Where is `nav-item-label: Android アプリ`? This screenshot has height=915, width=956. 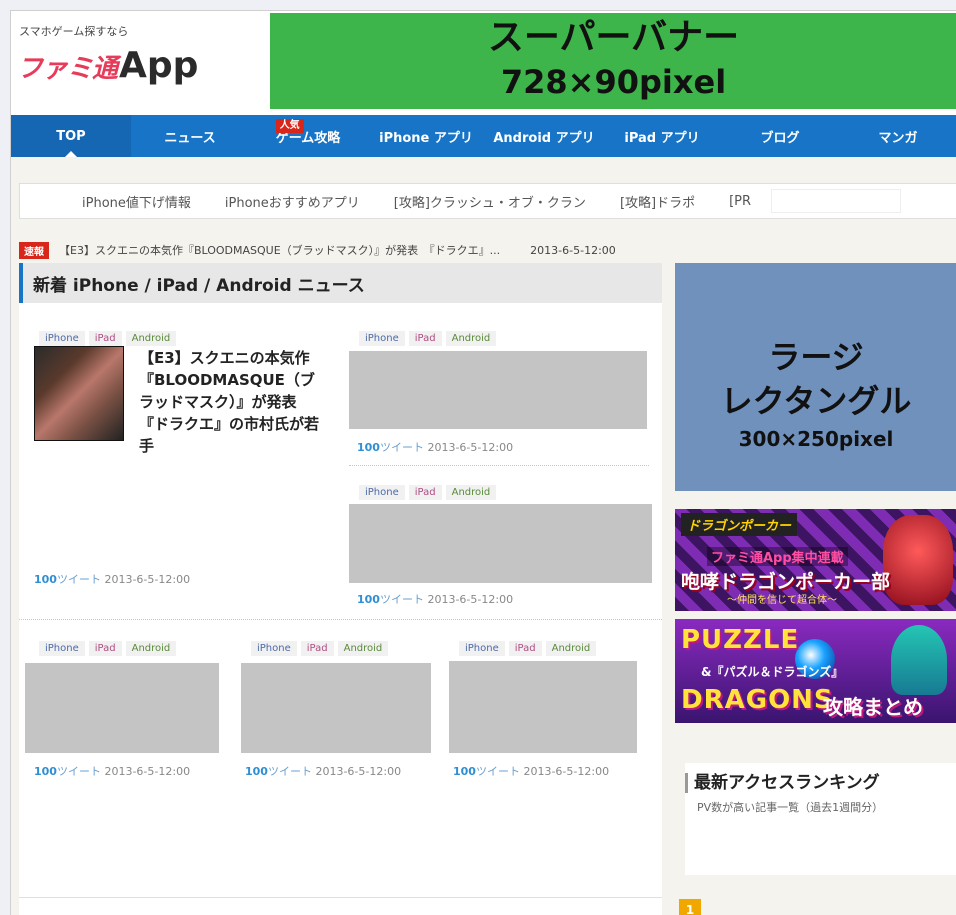
nav-item-label: Android アプリ is located at coordinates (544, 138).